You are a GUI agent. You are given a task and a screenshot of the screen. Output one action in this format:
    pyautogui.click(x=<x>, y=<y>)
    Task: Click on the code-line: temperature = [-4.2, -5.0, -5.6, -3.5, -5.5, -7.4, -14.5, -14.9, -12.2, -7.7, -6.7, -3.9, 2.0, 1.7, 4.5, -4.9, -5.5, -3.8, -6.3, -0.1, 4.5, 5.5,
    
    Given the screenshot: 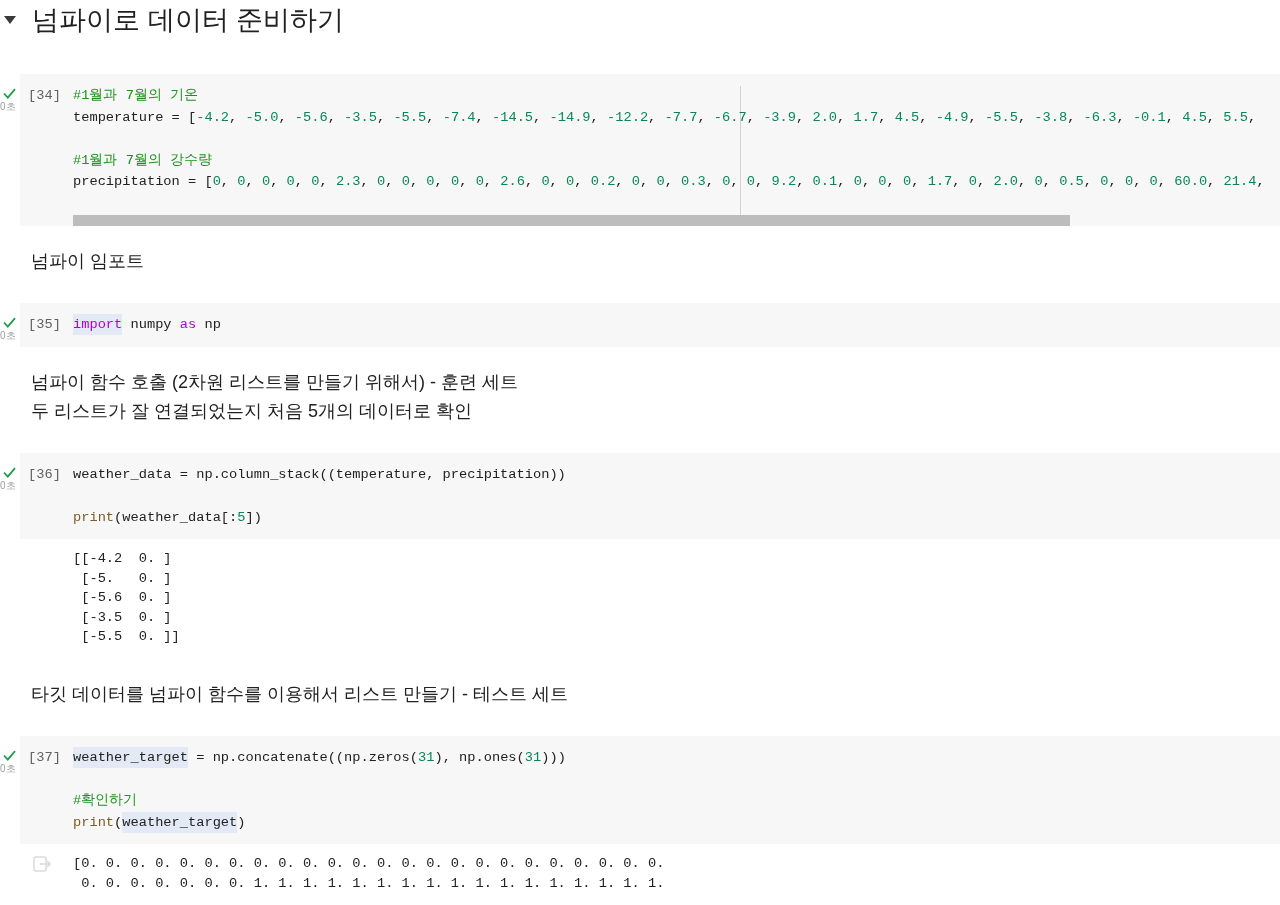 What is the action you would take?
    pyautogui.click(x=665, y=117)
    